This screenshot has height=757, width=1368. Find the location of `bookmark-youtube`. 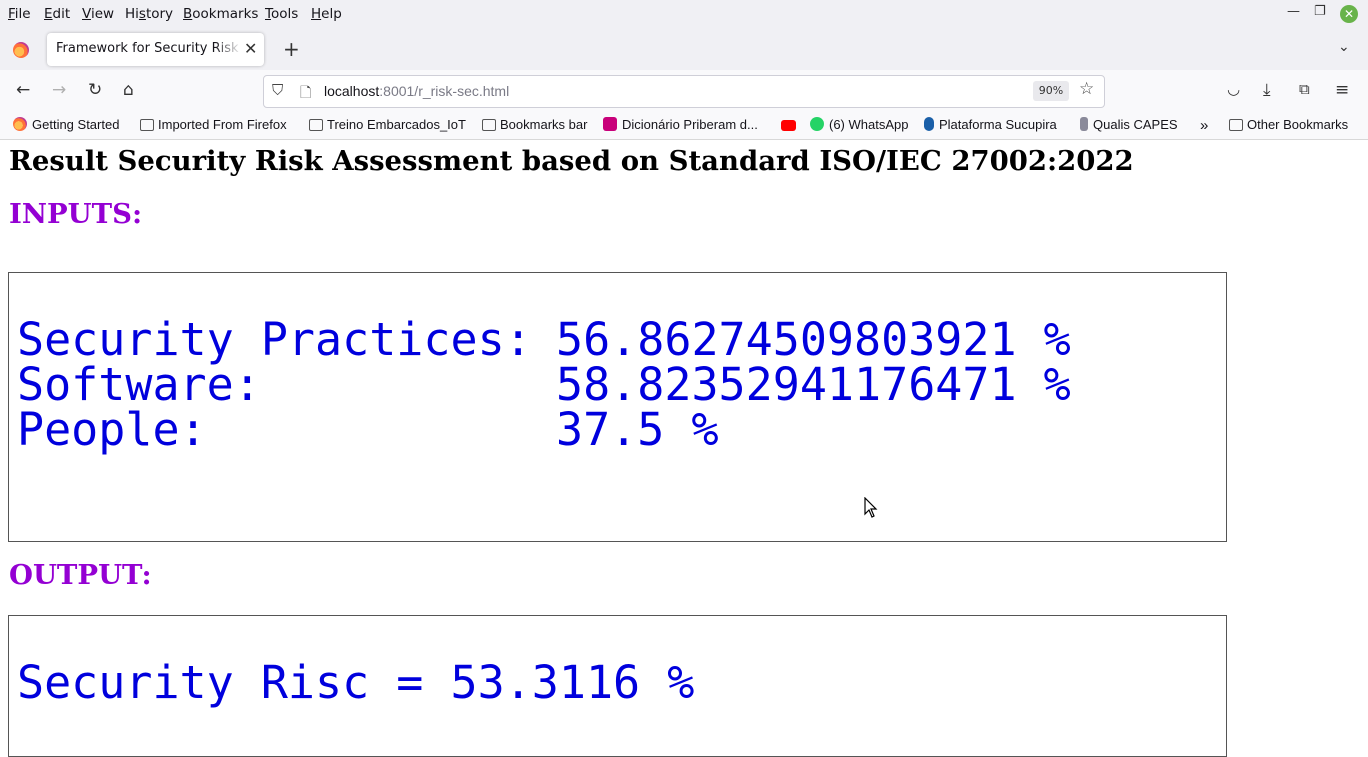

bookmark-youtube is located at coordinates (791, 124).